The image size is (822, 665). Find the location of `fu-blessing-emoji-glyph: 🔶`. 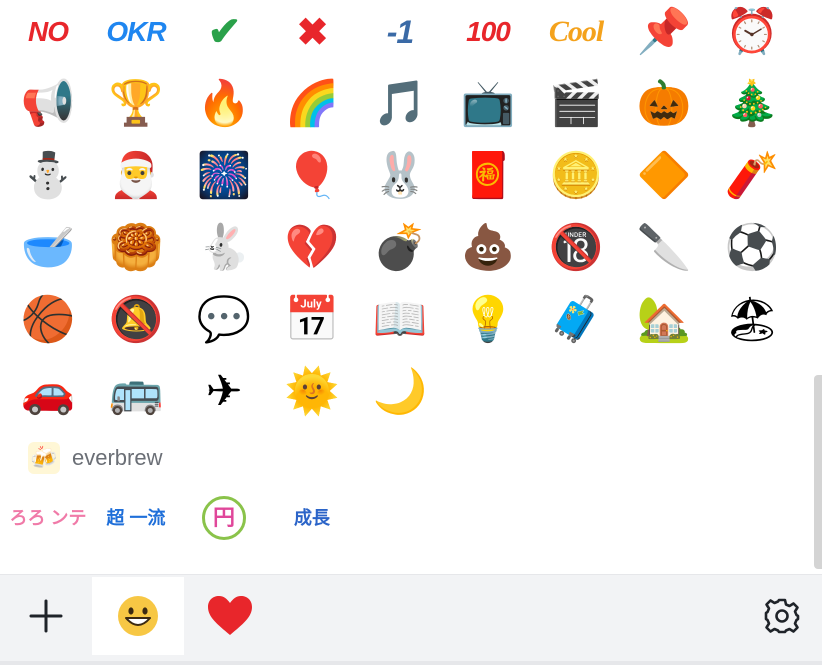

fu-blessing-emoji-glyph: 🔶 is located at coordinates (664, 175).